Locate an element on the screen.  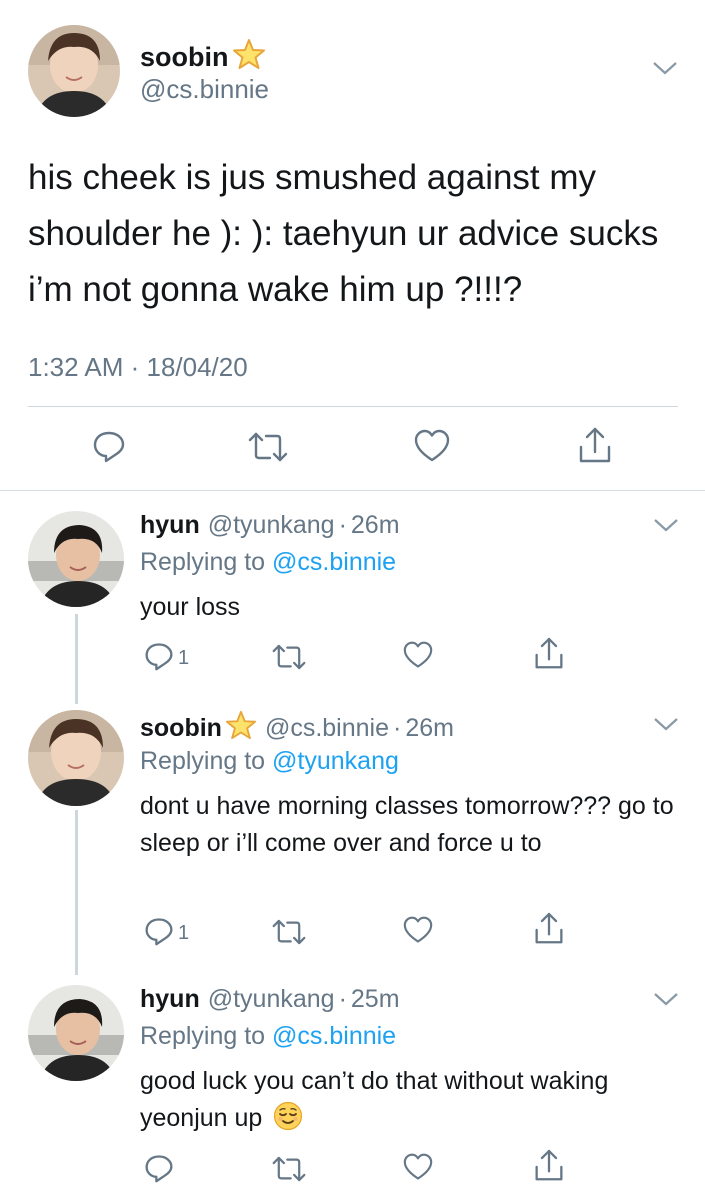
tweet-actions is located at coordinates (352, 447).